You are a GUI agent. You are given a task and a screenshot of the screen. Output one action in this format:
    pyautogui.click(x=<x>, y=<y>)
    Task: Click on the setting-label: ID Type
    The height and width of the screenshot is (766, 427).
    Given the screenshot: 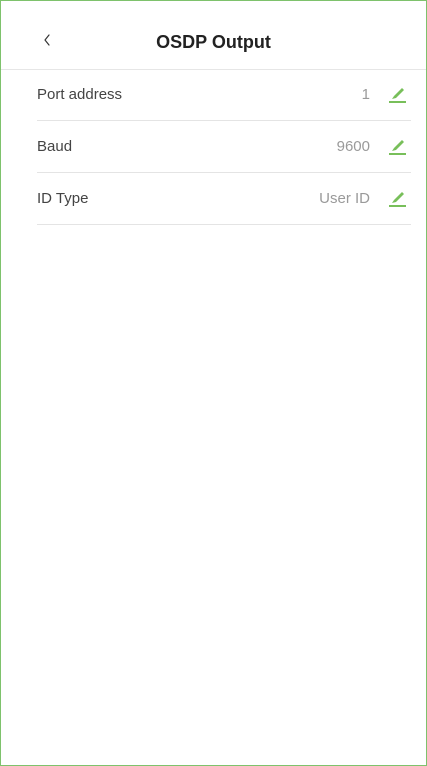 What is the action you would take?
    pyautogui.click(x=63, y=198)
    